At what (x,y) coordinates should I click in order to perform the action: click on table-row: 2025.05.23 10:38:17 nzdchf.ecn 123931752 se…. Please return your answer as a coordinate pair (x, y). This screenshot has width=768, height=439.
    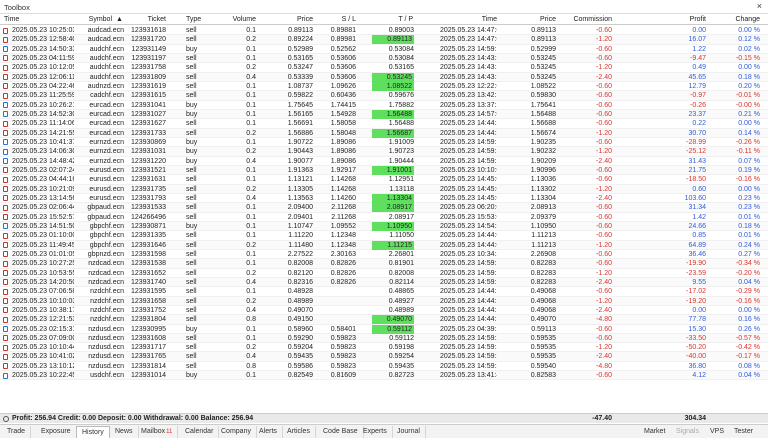
    Looking at the image, I should click on (384, 311).